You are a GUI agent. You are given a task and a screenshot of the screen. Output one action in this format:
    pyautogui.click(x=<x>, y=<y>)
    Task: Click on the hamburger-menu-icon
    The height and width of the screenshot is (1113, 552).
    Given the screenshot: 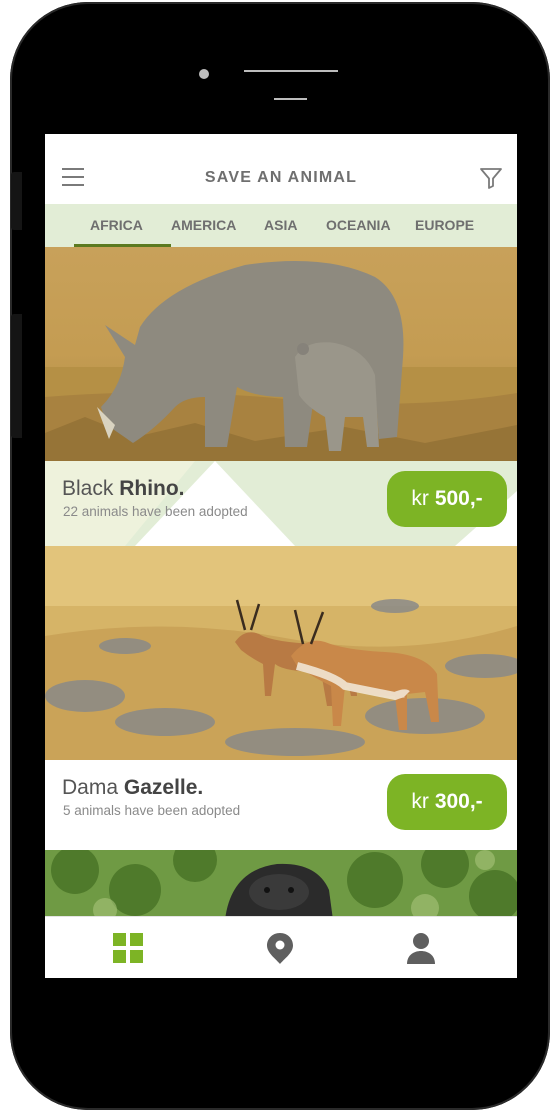 What is the action you would take?
    pyautogui.click(x=73, y=177)
    